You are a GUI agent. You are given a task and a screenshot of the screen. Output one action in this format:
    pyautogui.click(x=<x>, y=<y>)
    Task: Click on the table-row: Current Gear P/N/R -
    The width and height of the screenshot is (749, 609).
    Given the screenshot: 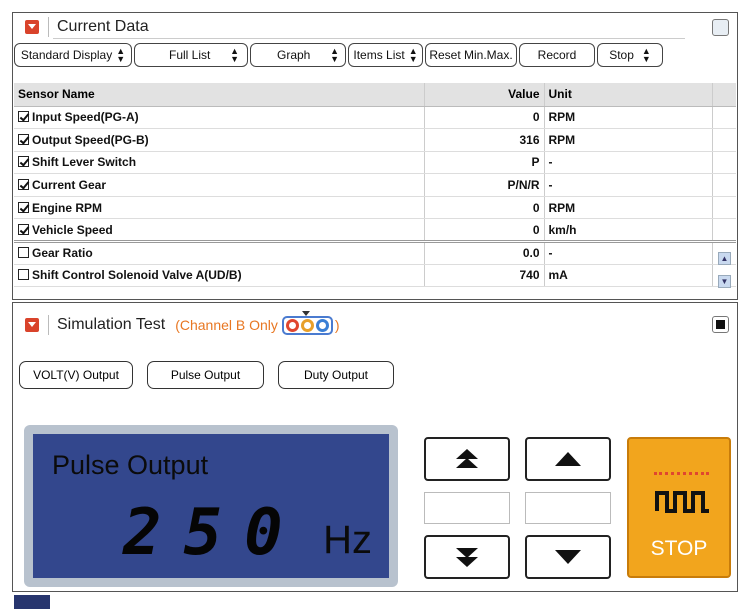 What is the action you would take?
    pyautogui.click(x=375, y=185)
    